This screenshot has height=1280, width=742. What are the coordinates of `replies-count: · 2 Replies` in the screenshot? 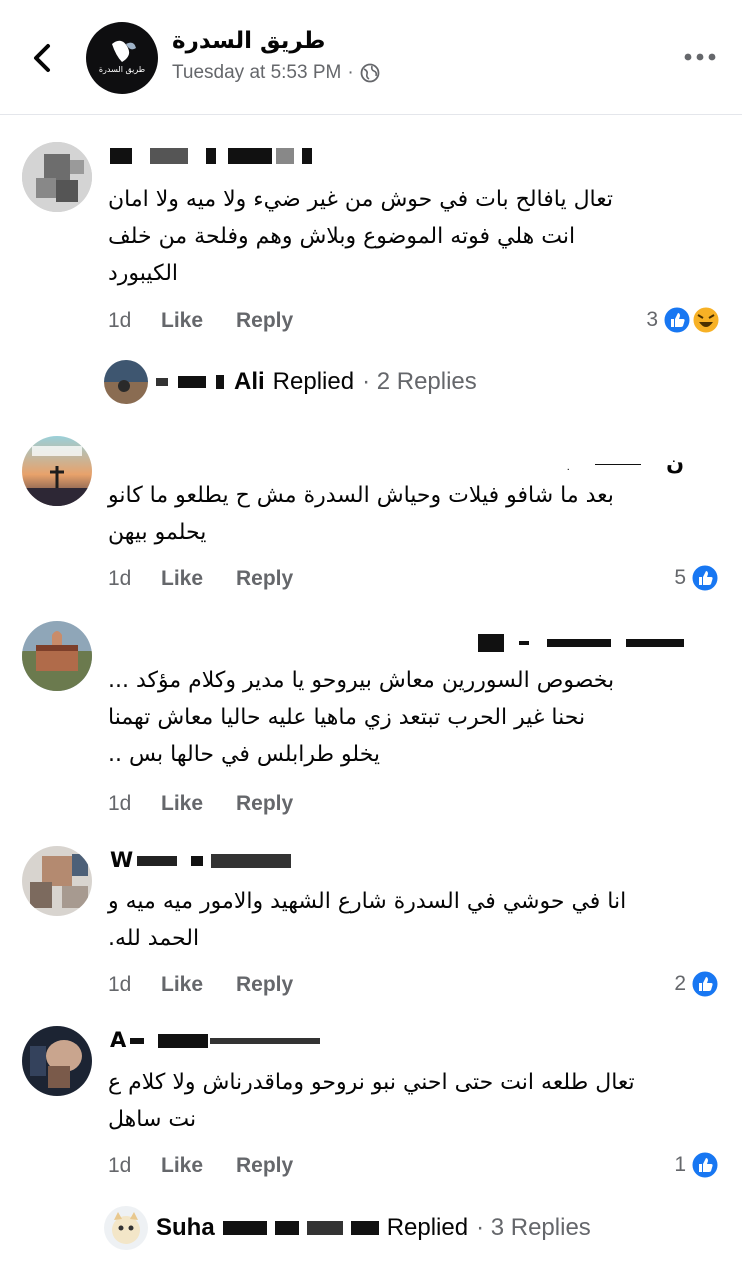 It's located at (419, 381).